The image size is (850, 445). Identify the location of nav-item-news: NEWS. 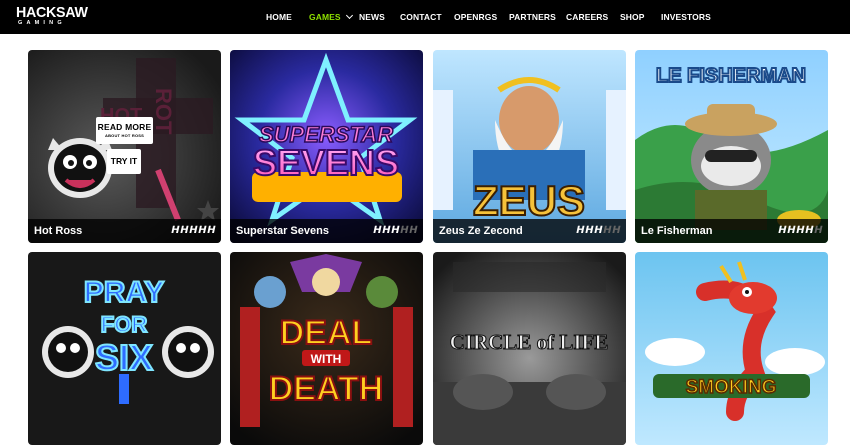
(372, 17).